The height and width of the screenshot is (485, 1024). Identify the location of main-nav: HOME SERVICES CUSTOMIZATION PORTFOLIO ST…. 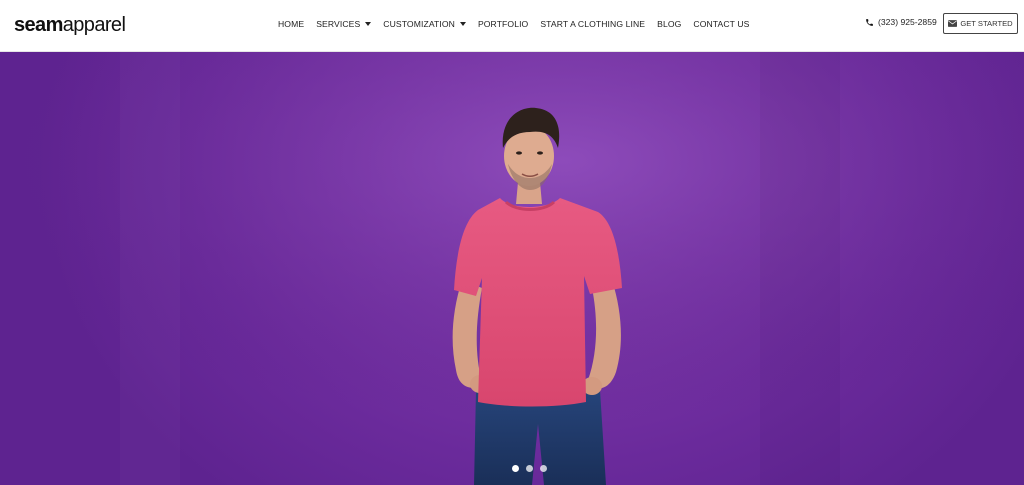
(519, 24).